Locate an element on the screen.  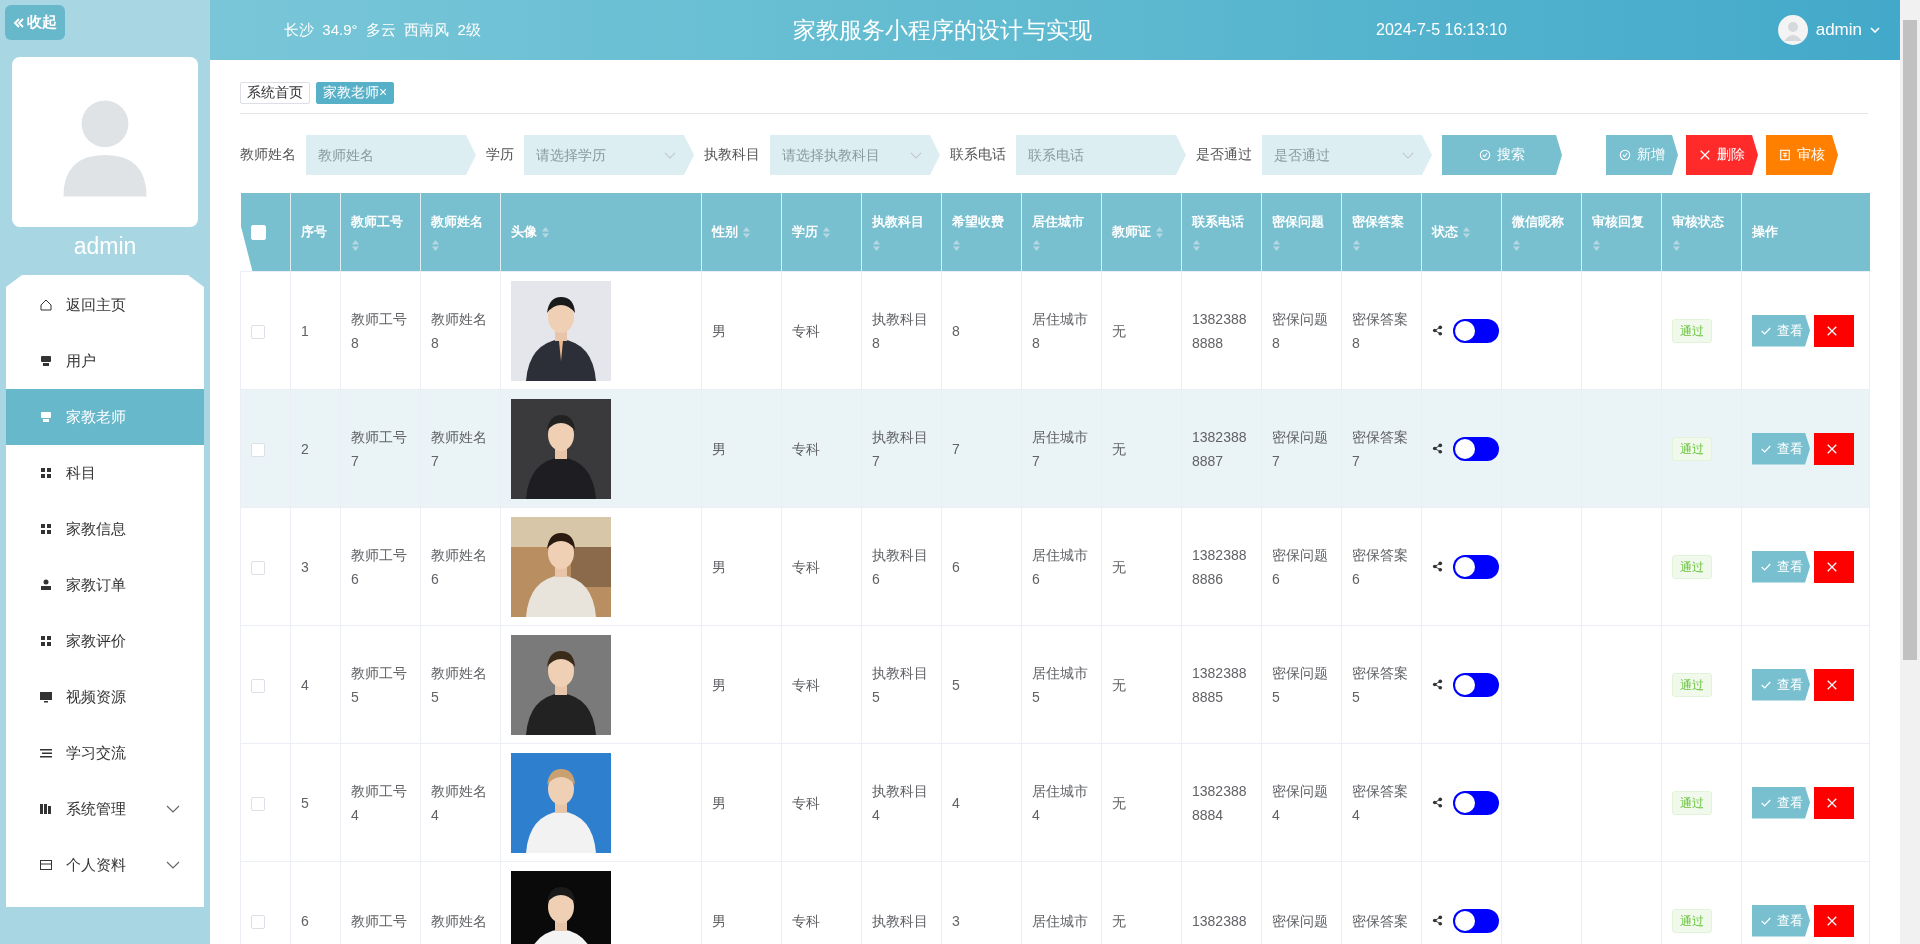
status-tag: 通过 is located at coordinates (1692, 921).